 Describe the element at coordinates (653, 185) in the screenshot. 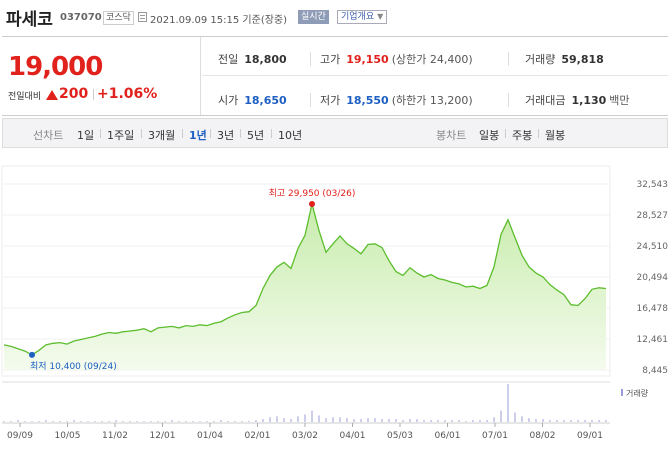

I see `y-tick-label: 32,543` at that location.